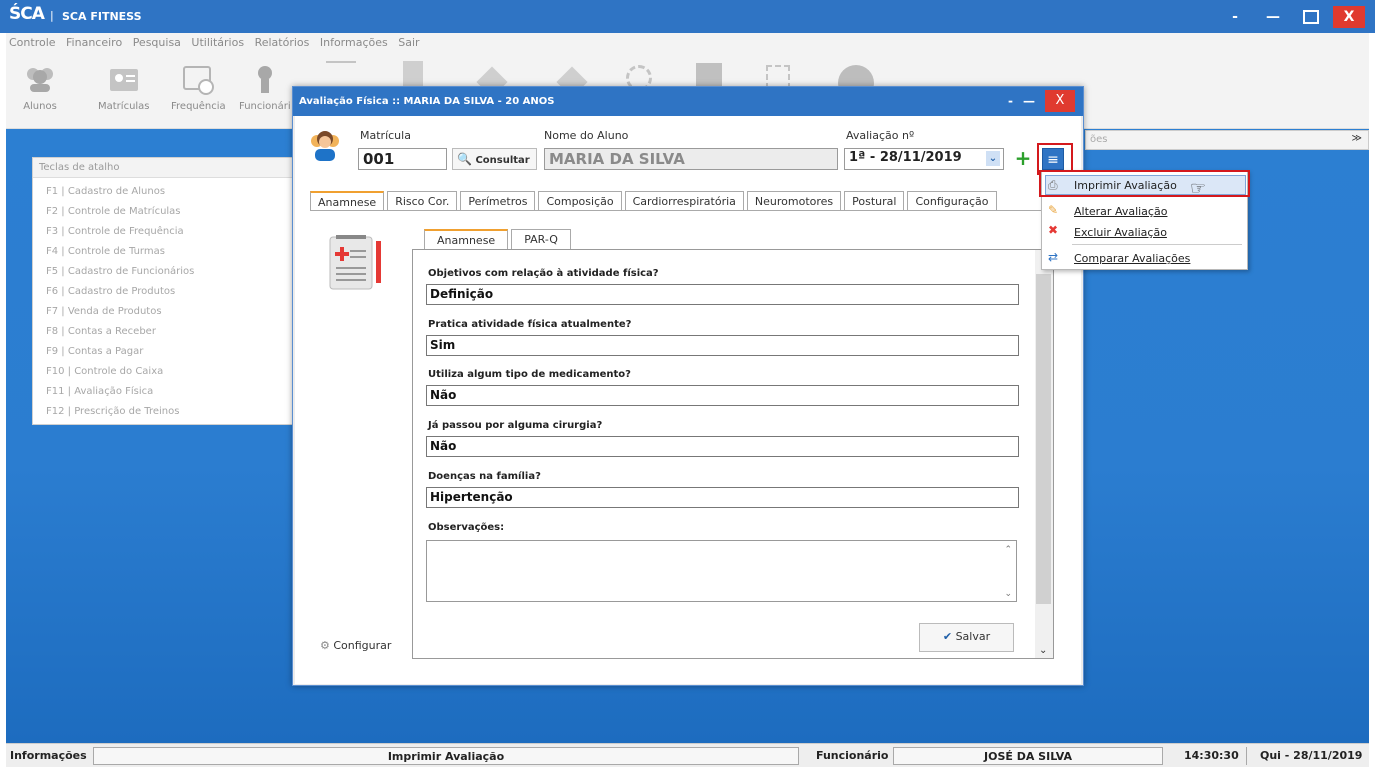  What do you see at coordinates (169, 252) in the screenshot?
I see `shortcut-item: F4 | Controle de Turmas` at bounding box center [169, 252].